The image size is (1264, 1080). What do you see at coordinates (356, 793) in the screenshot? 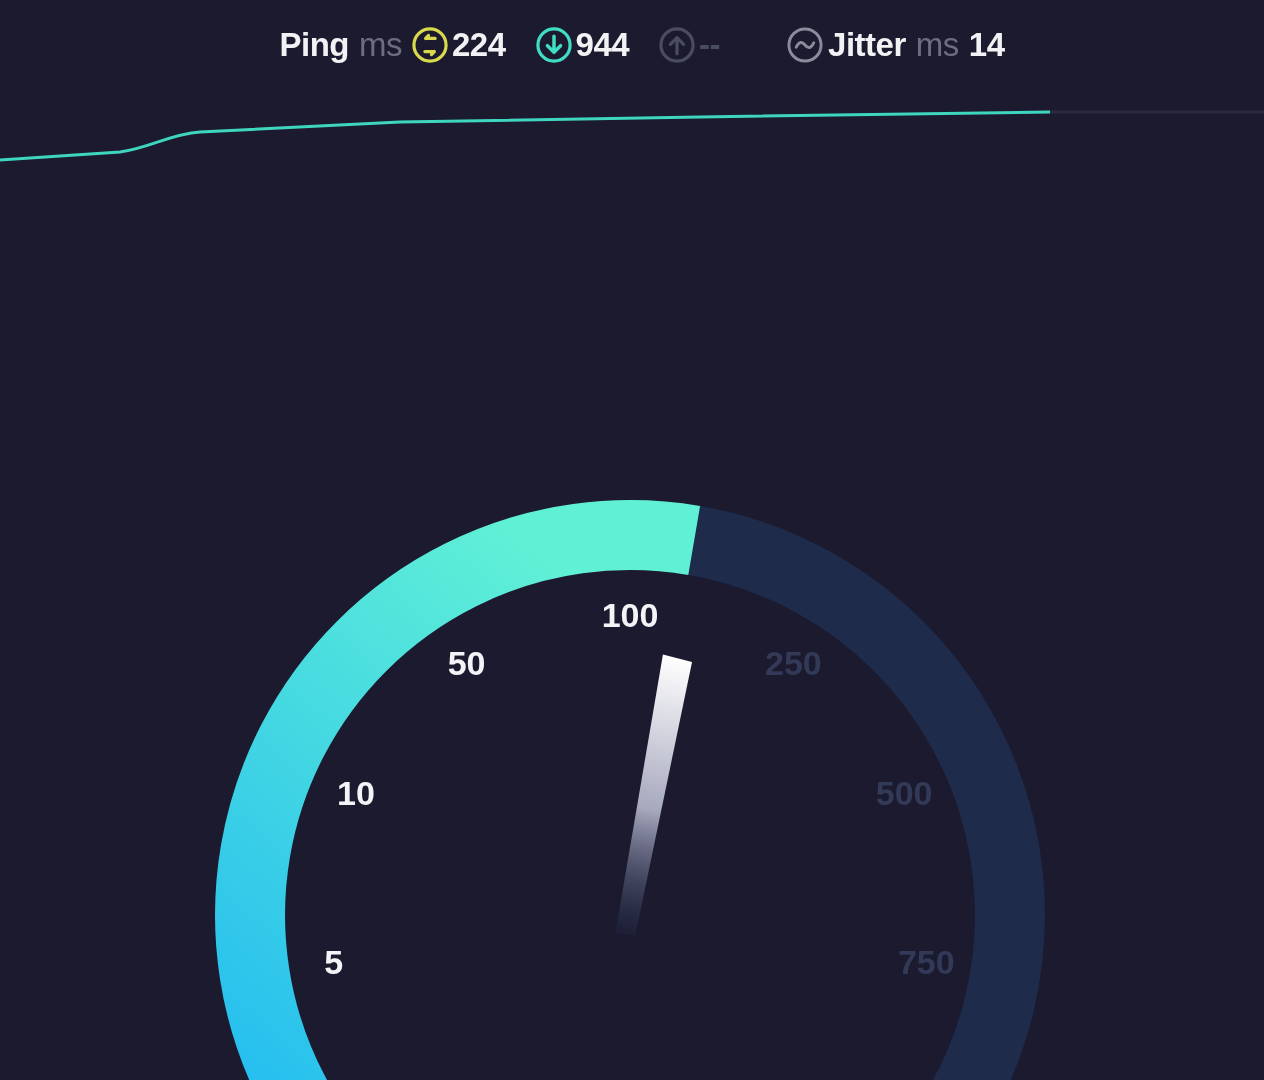
I see `gauge-tick-label: 10` at bounding box center [356, 793].